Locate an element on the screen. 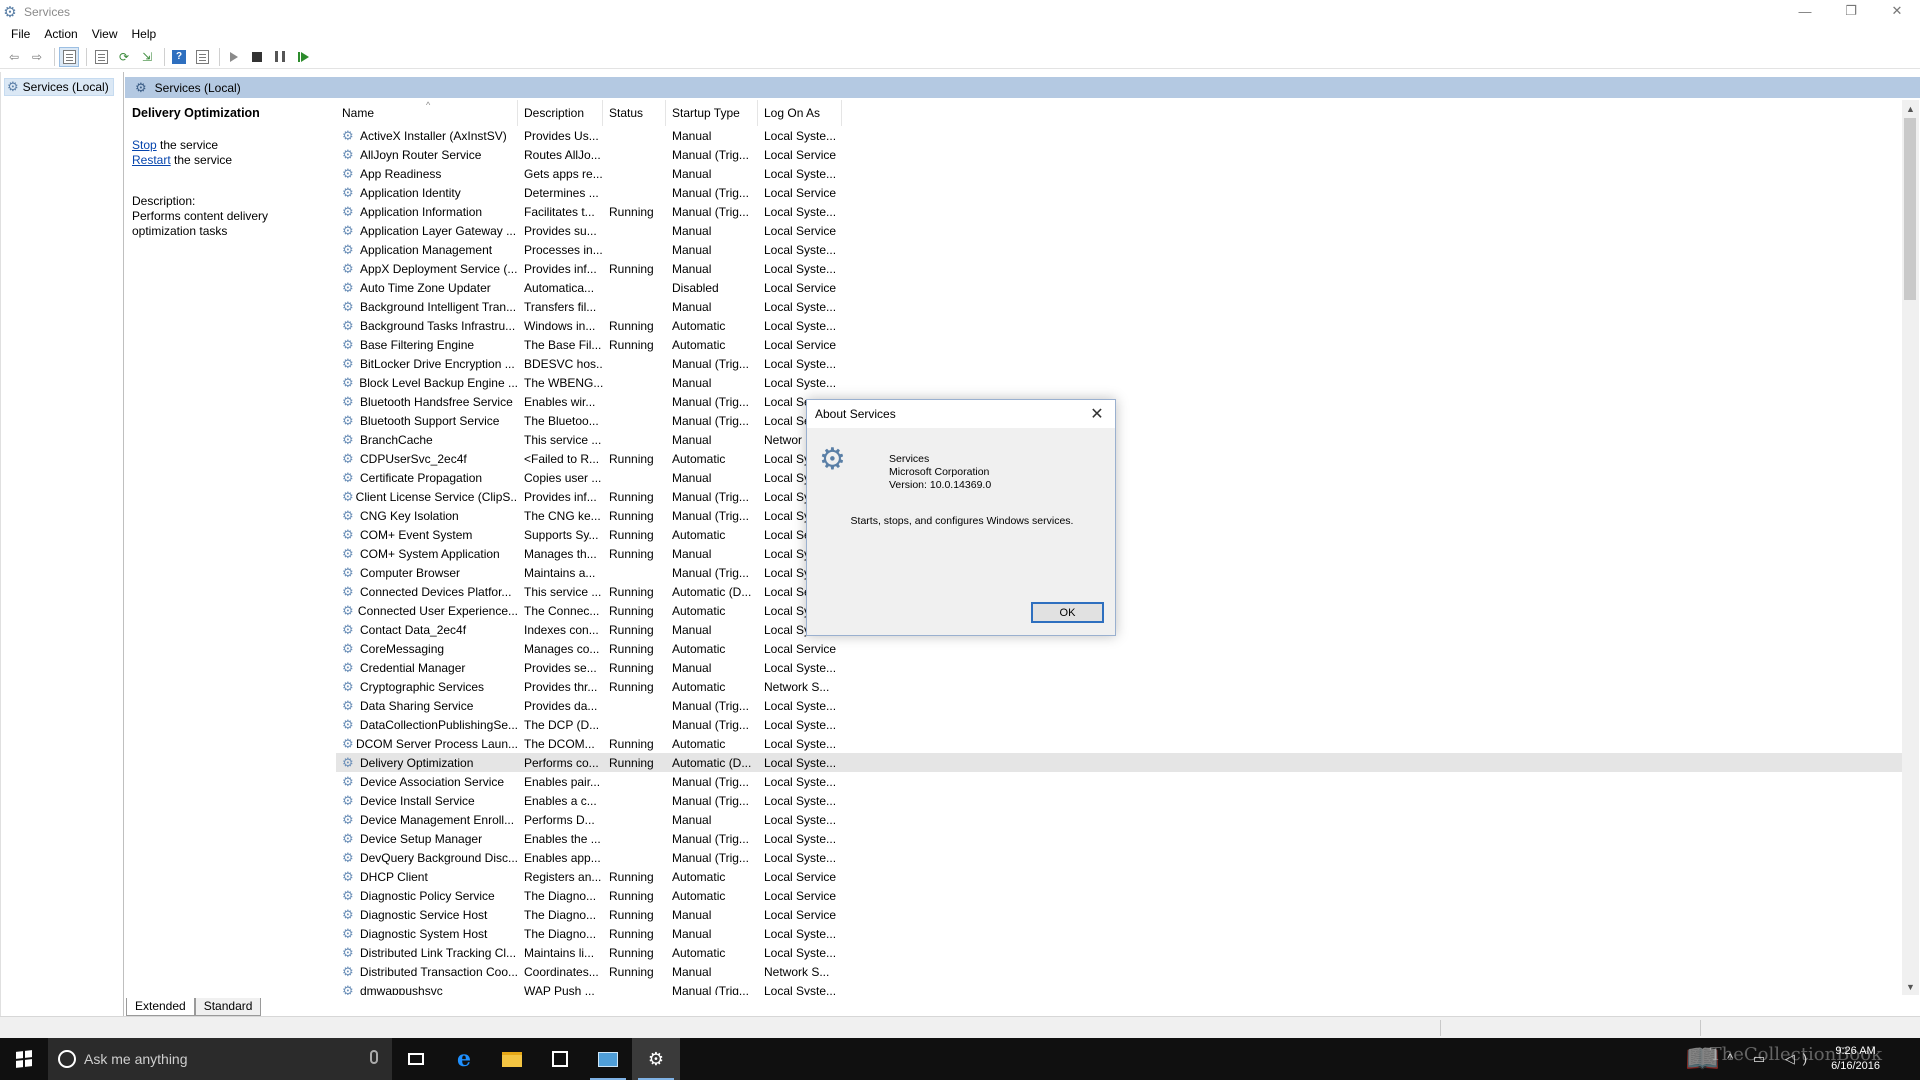 The height and width of the screenshot is (1080, 1920). menu-view: View is located at coordinates (105, 34).